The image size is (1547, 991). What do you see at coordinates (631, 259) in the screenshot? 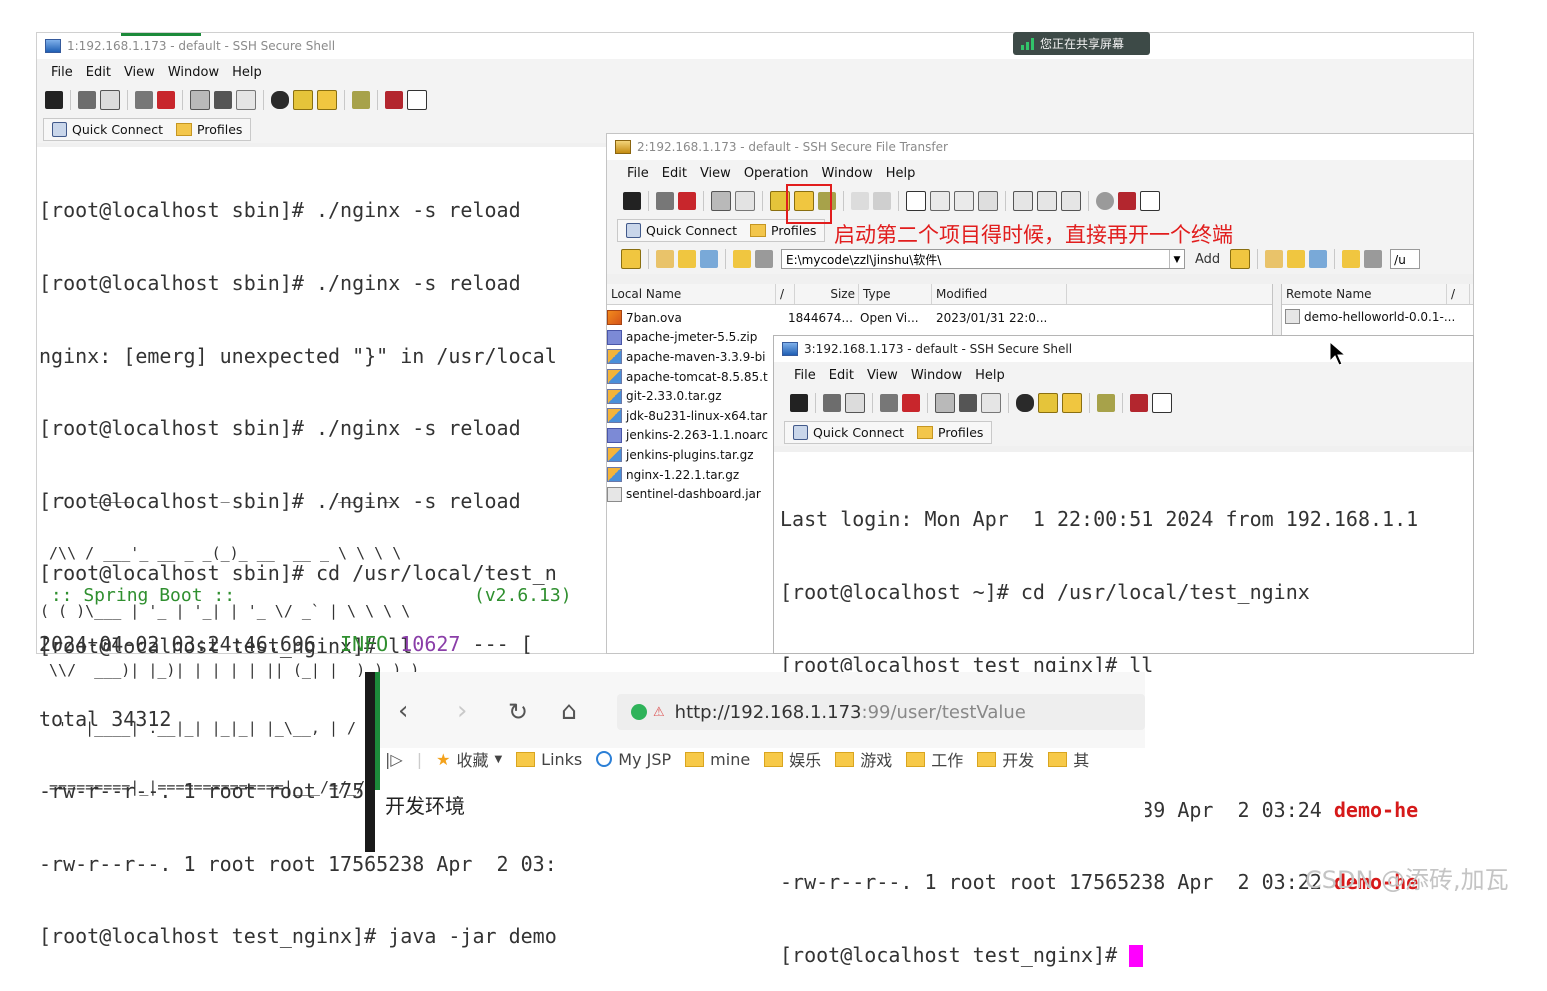
I see `local-refresh-icon` at bounding box center [631, 259].